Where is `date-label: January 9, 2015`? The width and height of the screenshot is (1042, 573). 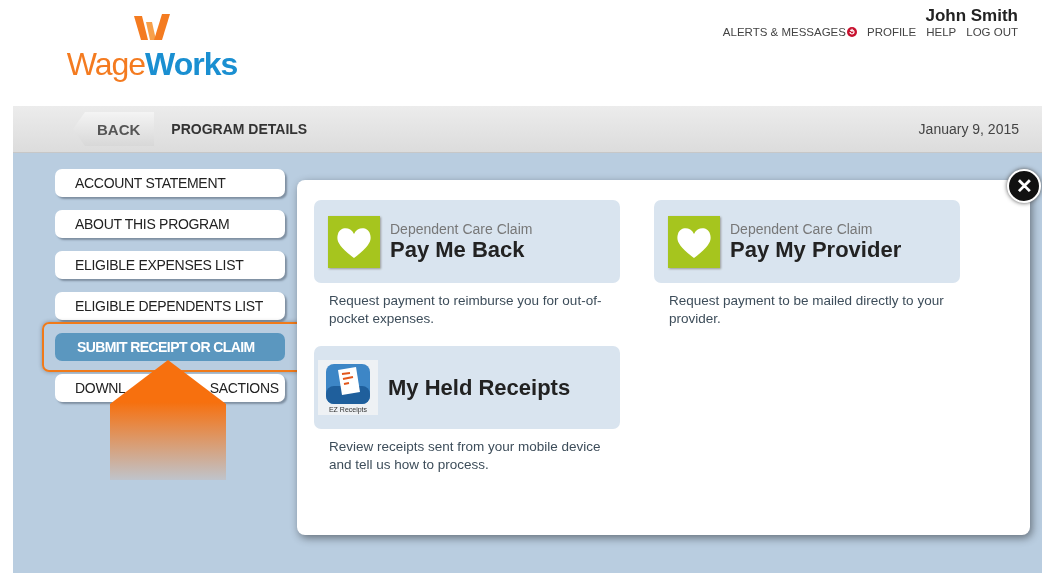
date-label: January 9, 2015 is located at coordinates (968, 129).